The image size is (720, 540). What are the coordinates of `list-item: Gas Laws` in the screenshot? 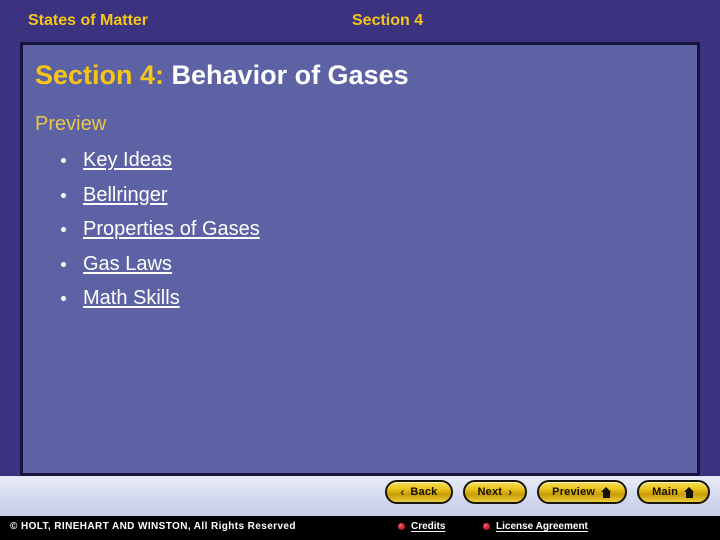 It's located at (147, 264).